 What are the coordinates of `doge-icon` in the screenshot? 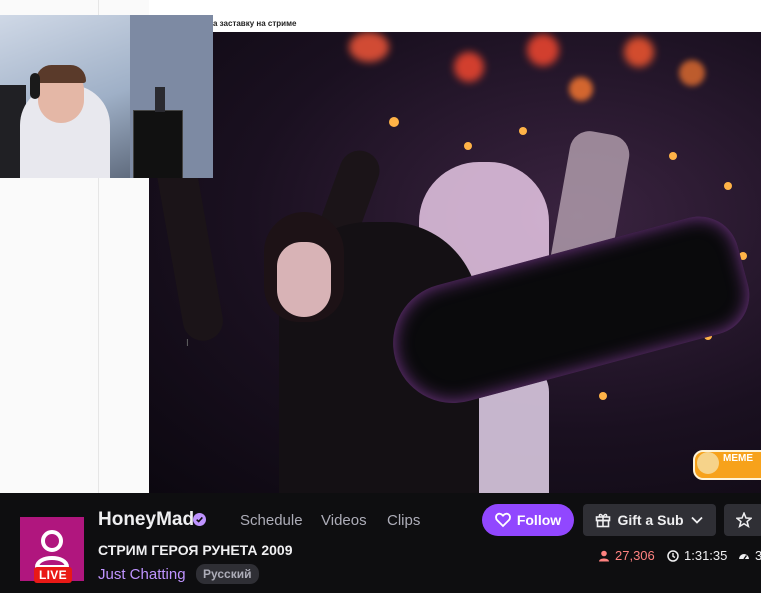 It's located at (708, 463).